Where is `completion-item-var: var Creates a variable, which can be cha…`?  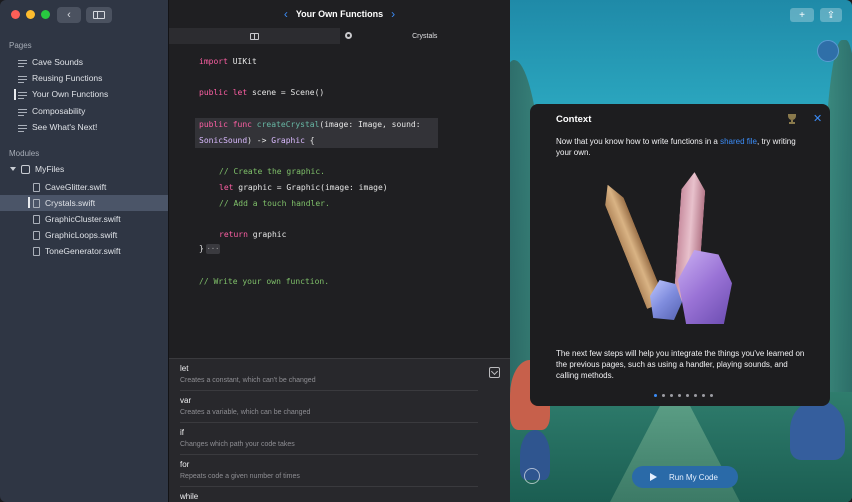 completion-item-var: var Creates a variable, which can be cha… is located at coordinates (329, 407).